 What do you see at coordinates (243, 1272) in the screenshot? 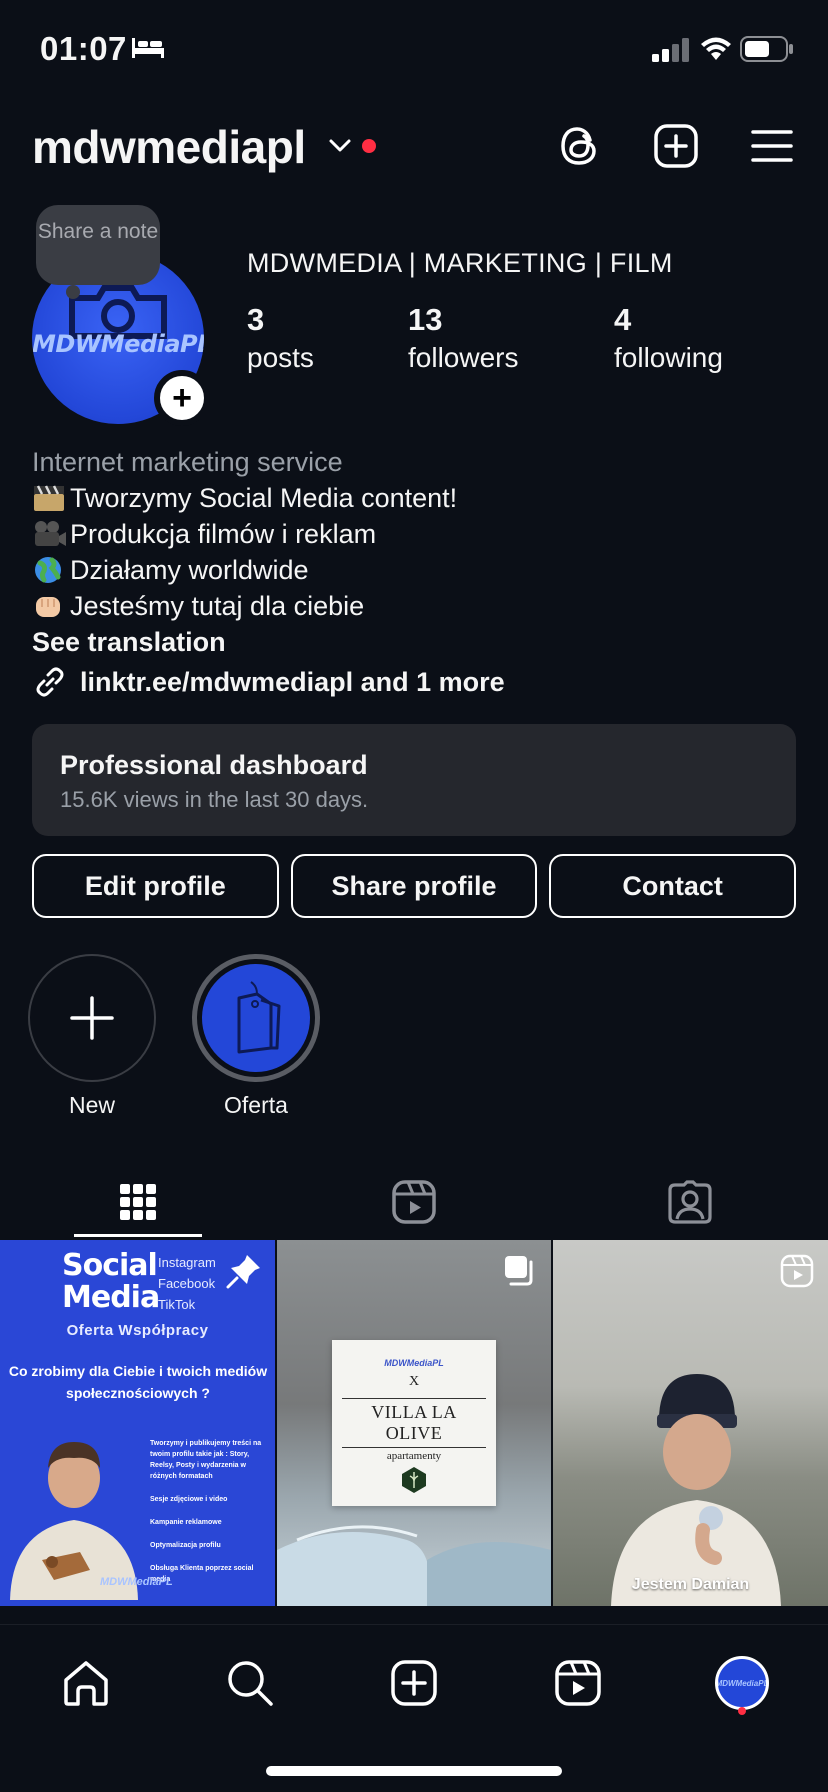
I see `pin-icon` at bounding box center [243, 1272].